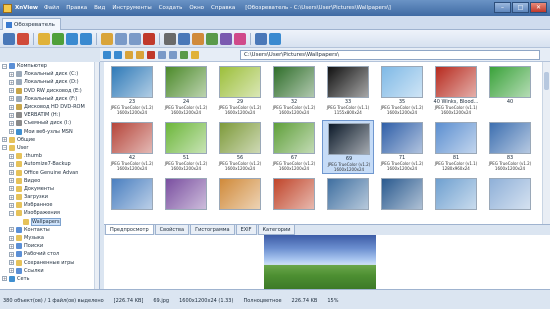 This screenshot has width=550, height=309. I want to click on tree-item: − Изображения, so click(49, 213).